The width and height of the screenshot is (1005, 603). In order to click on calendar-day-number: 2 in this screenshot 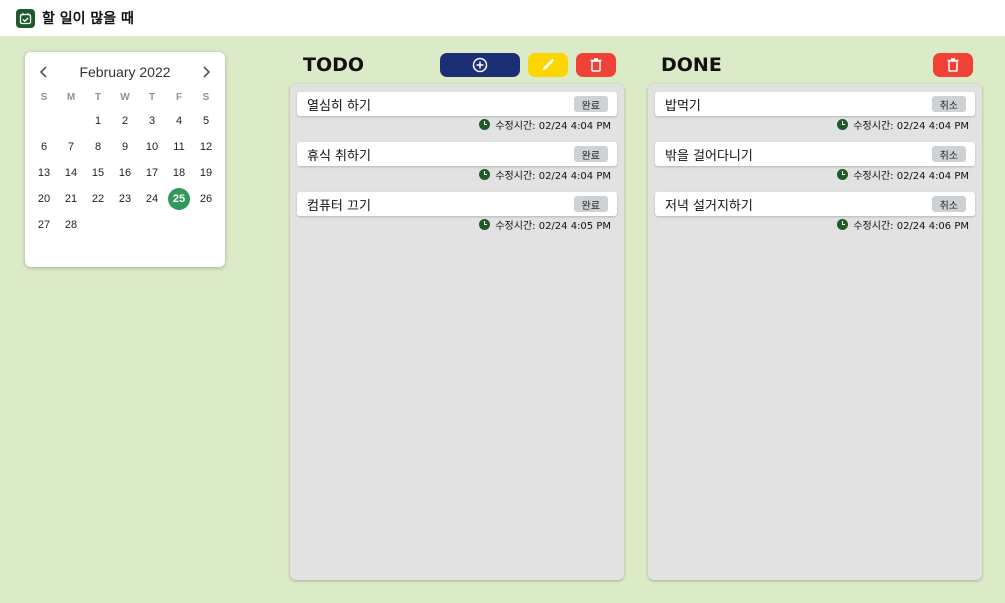, I will do `click(125, 121)`.